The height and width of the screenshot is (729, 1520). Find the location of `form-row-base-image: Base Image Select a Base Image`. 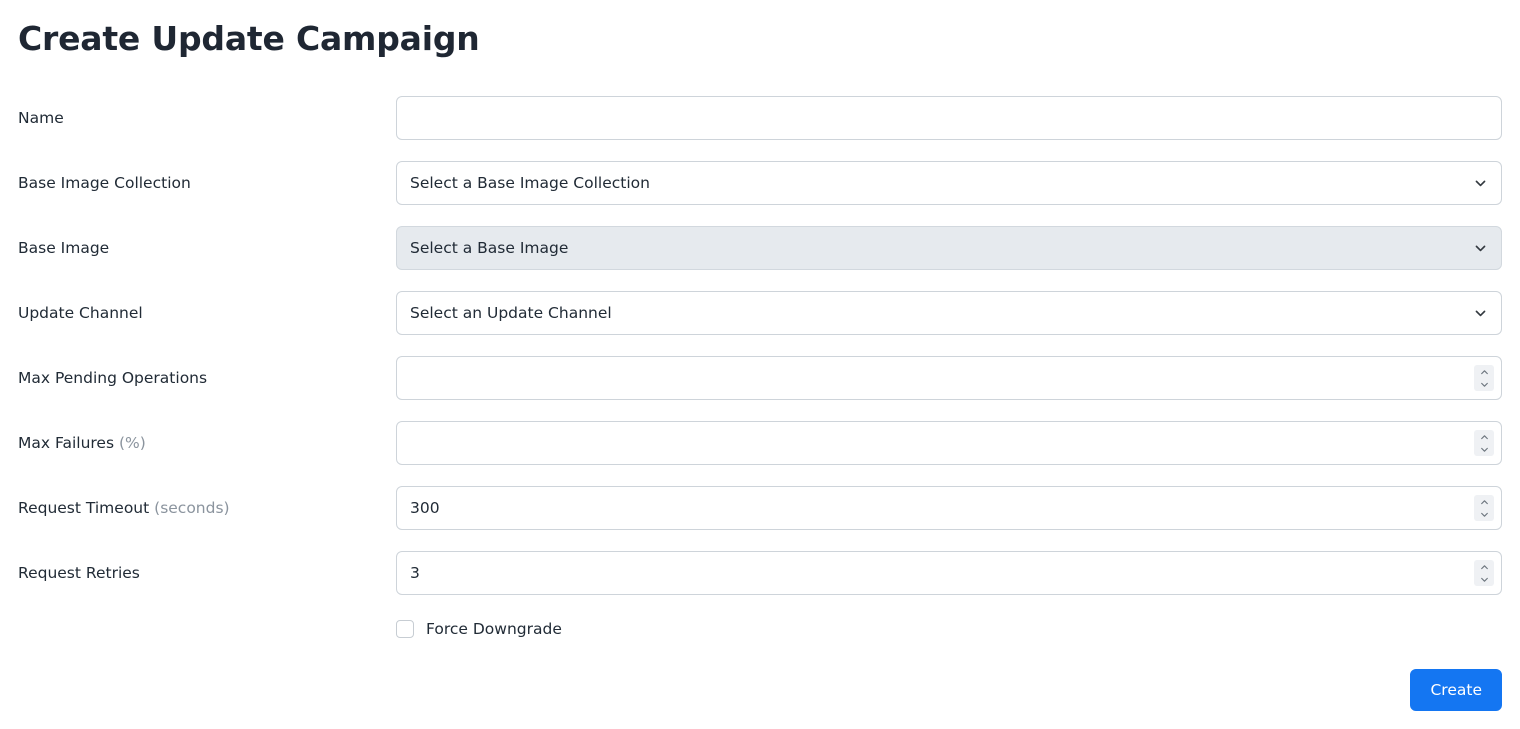

form-row-base-image: Base Image Select a Base Image is located at coordinates (760, 248).